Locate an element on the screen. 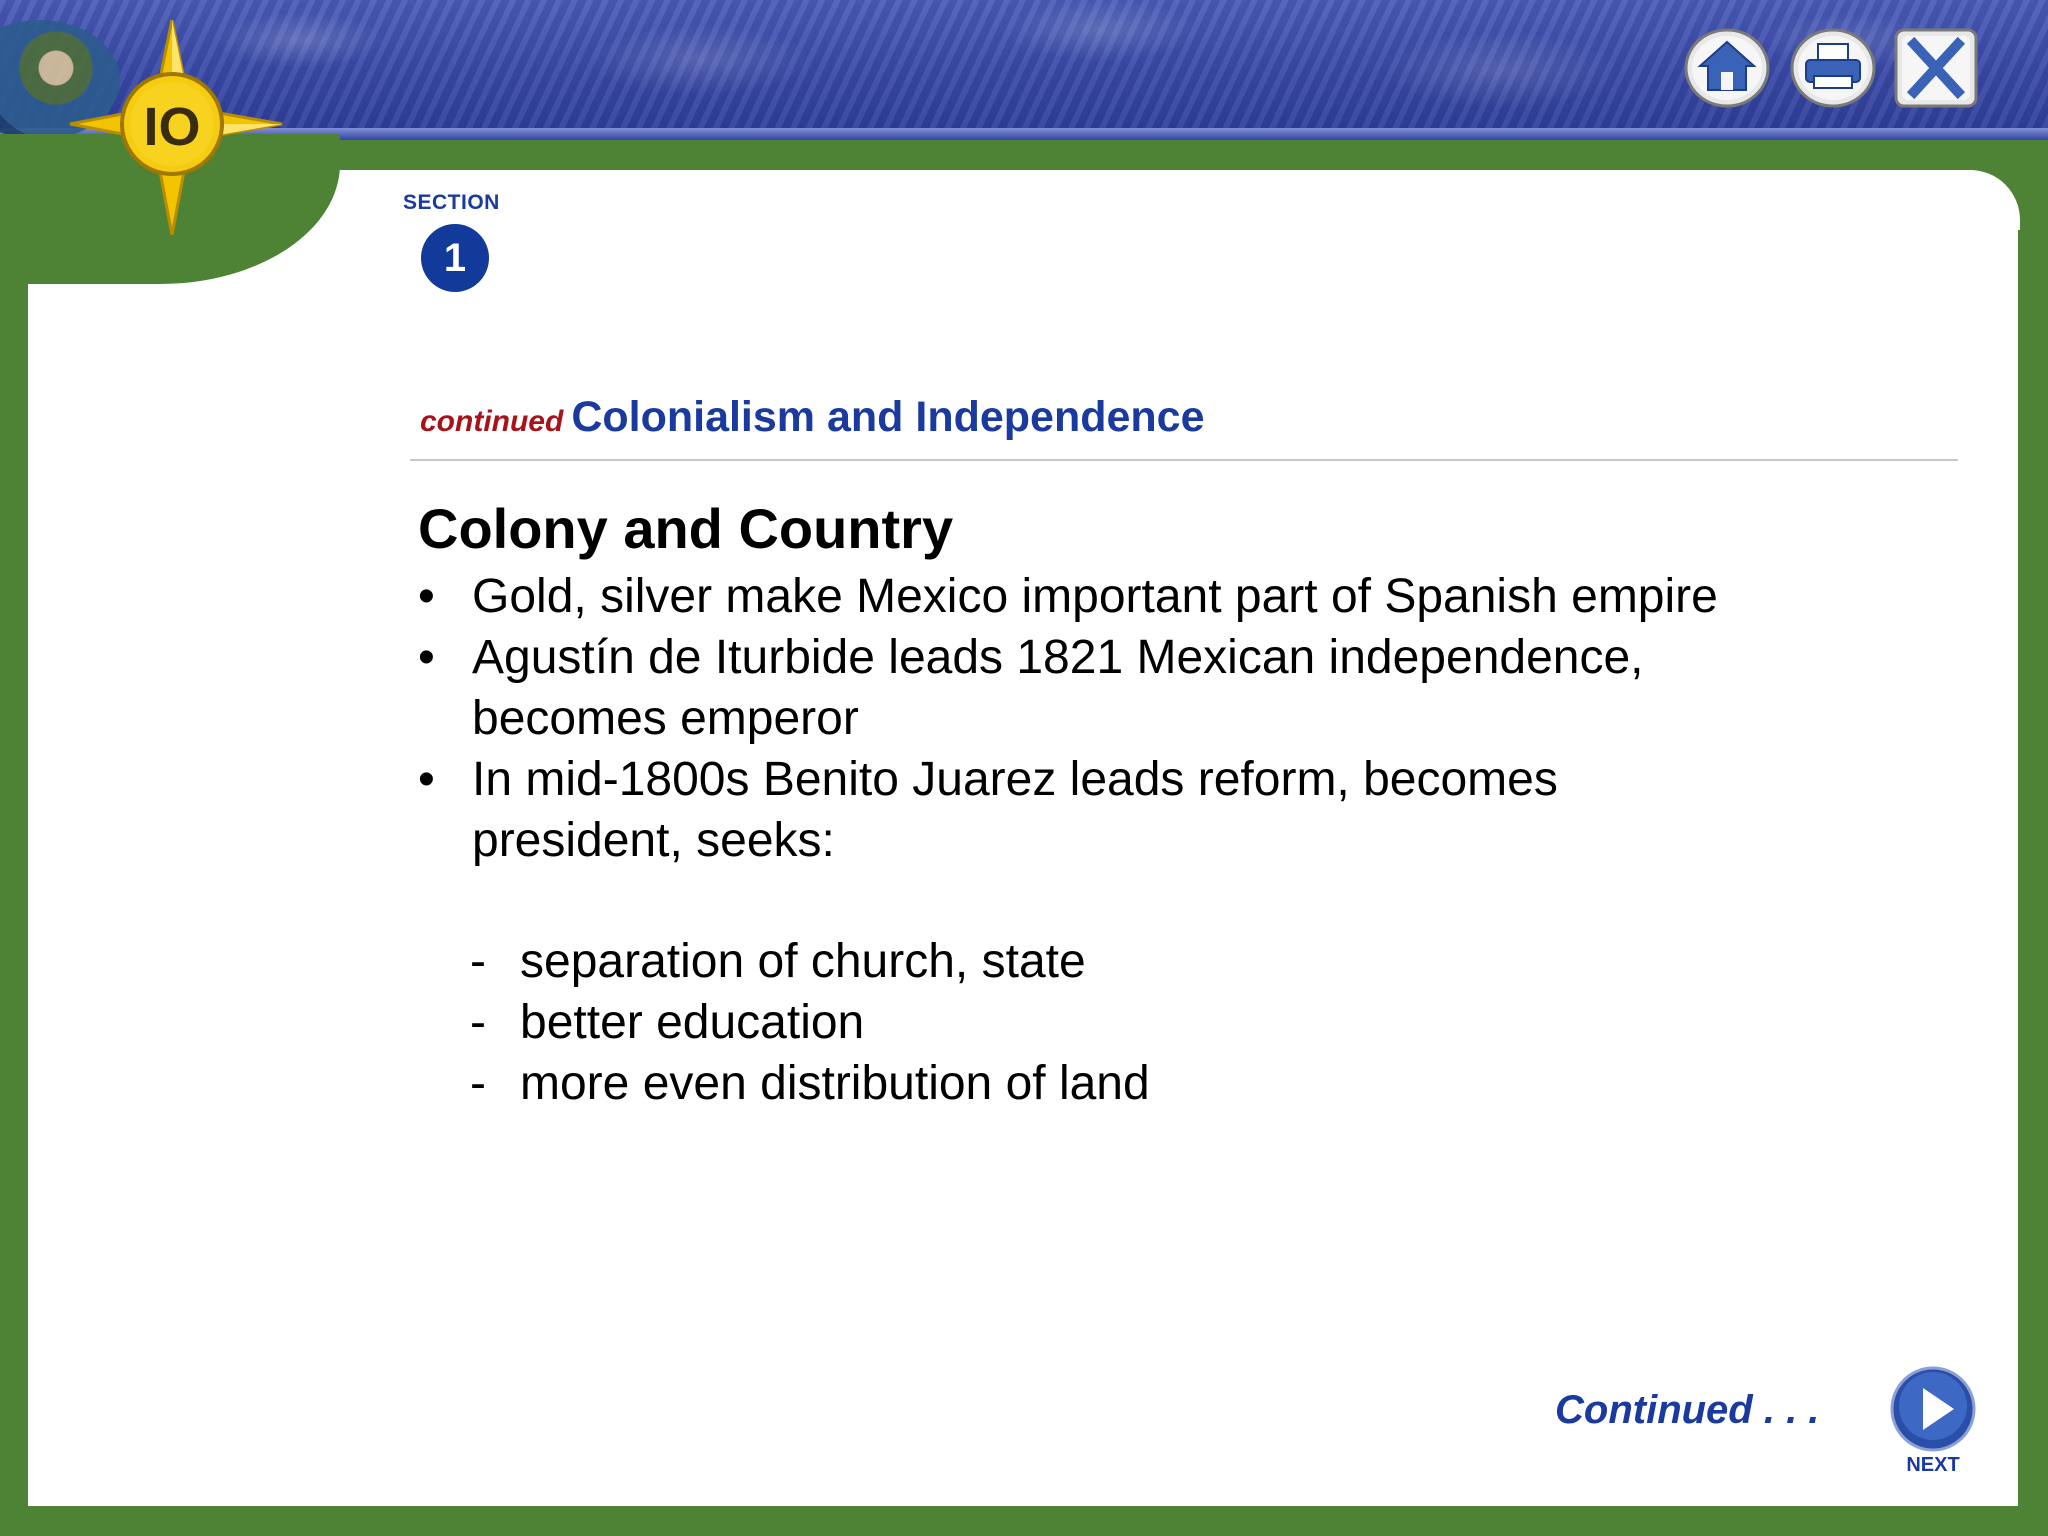 Image resolution: width=2048 pixels, height=1536 pixels. sub-item: - more even distribution of land is located at coordinates (810, 1083).